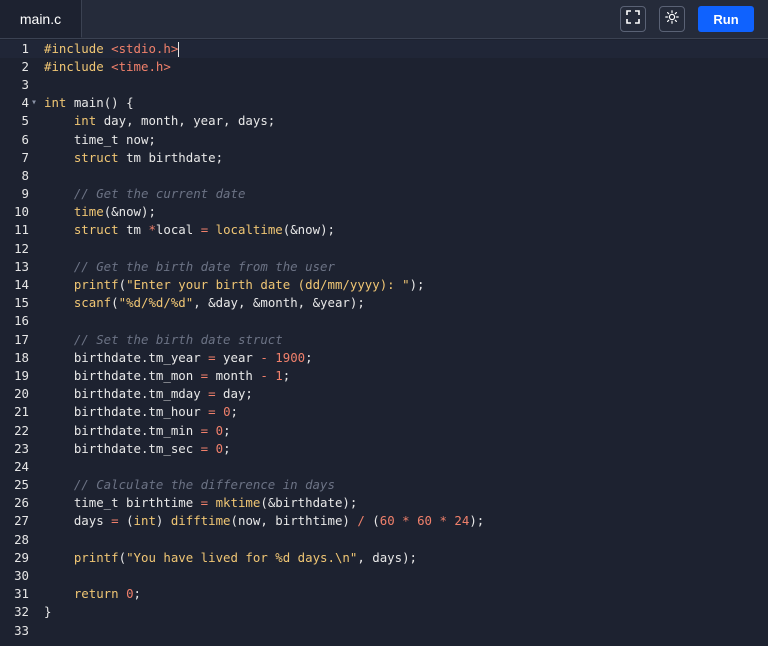  Describe the element at coordinates (133, 158) in the screenshot. I see `code-text: struct tm birthdate;` at that location.